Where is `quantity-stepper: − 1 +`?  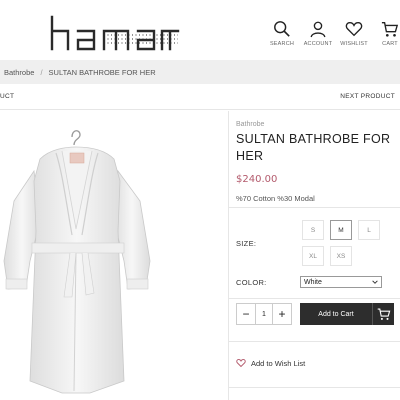 quantity-stepper: − 1 + is located at coordinates (264, 314).